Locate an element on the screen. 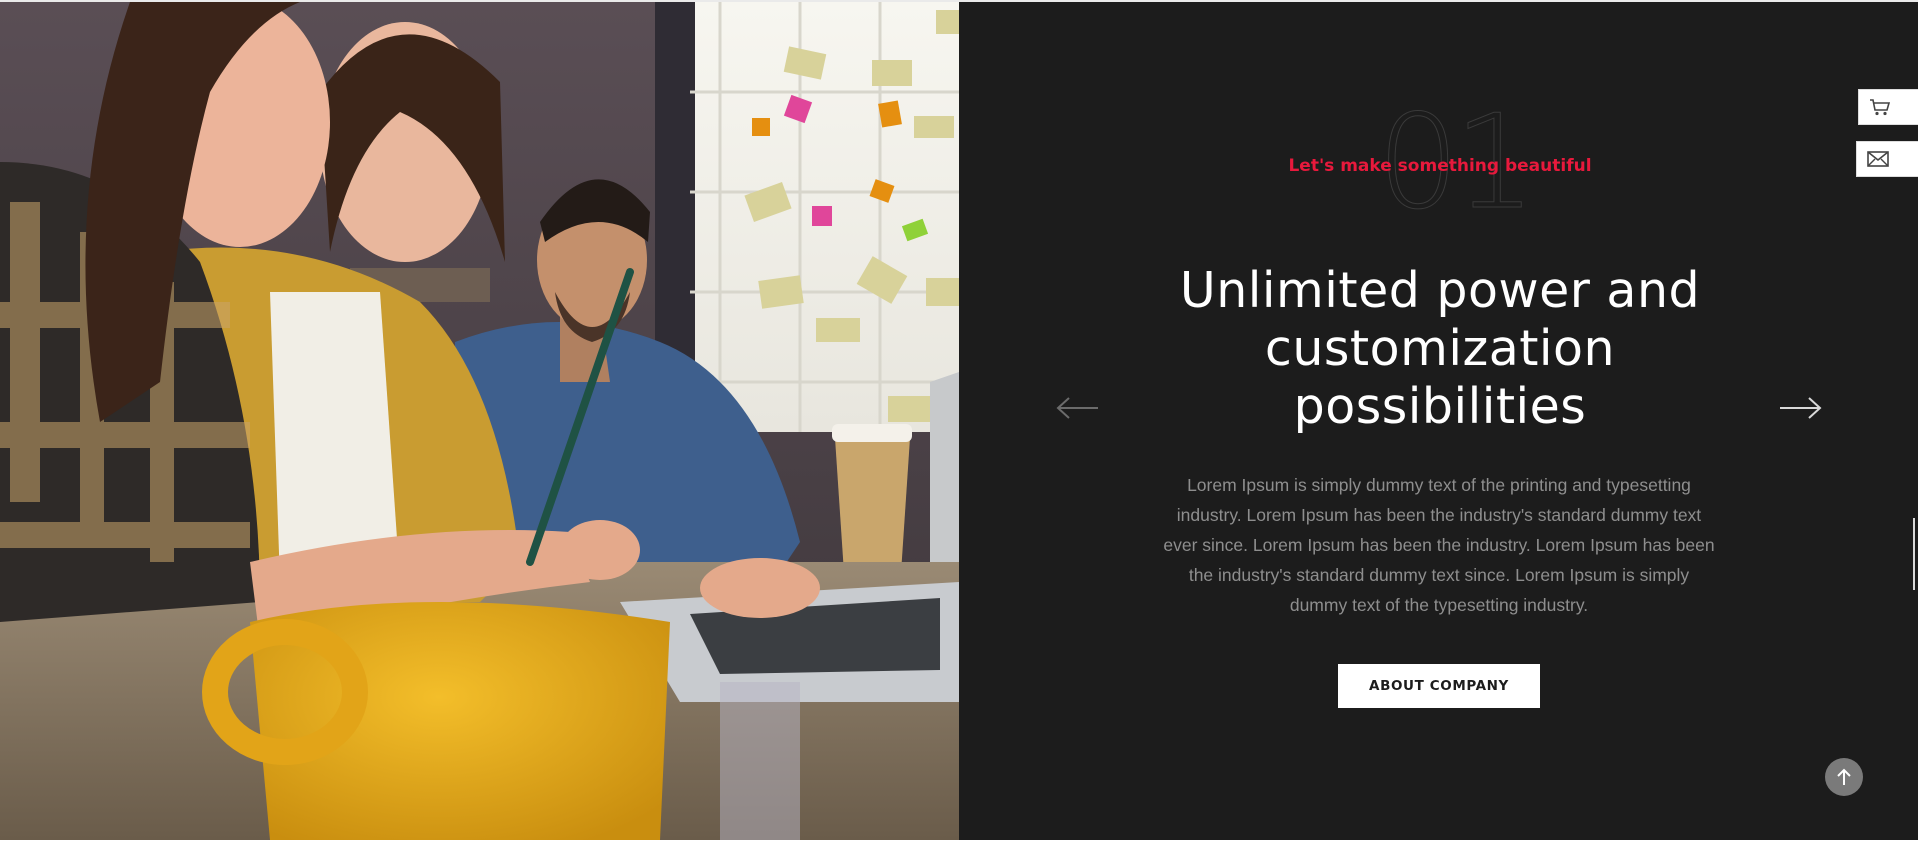 The image size is (1918, 842). slider-prev-button is located at coordinates (1078, 408).